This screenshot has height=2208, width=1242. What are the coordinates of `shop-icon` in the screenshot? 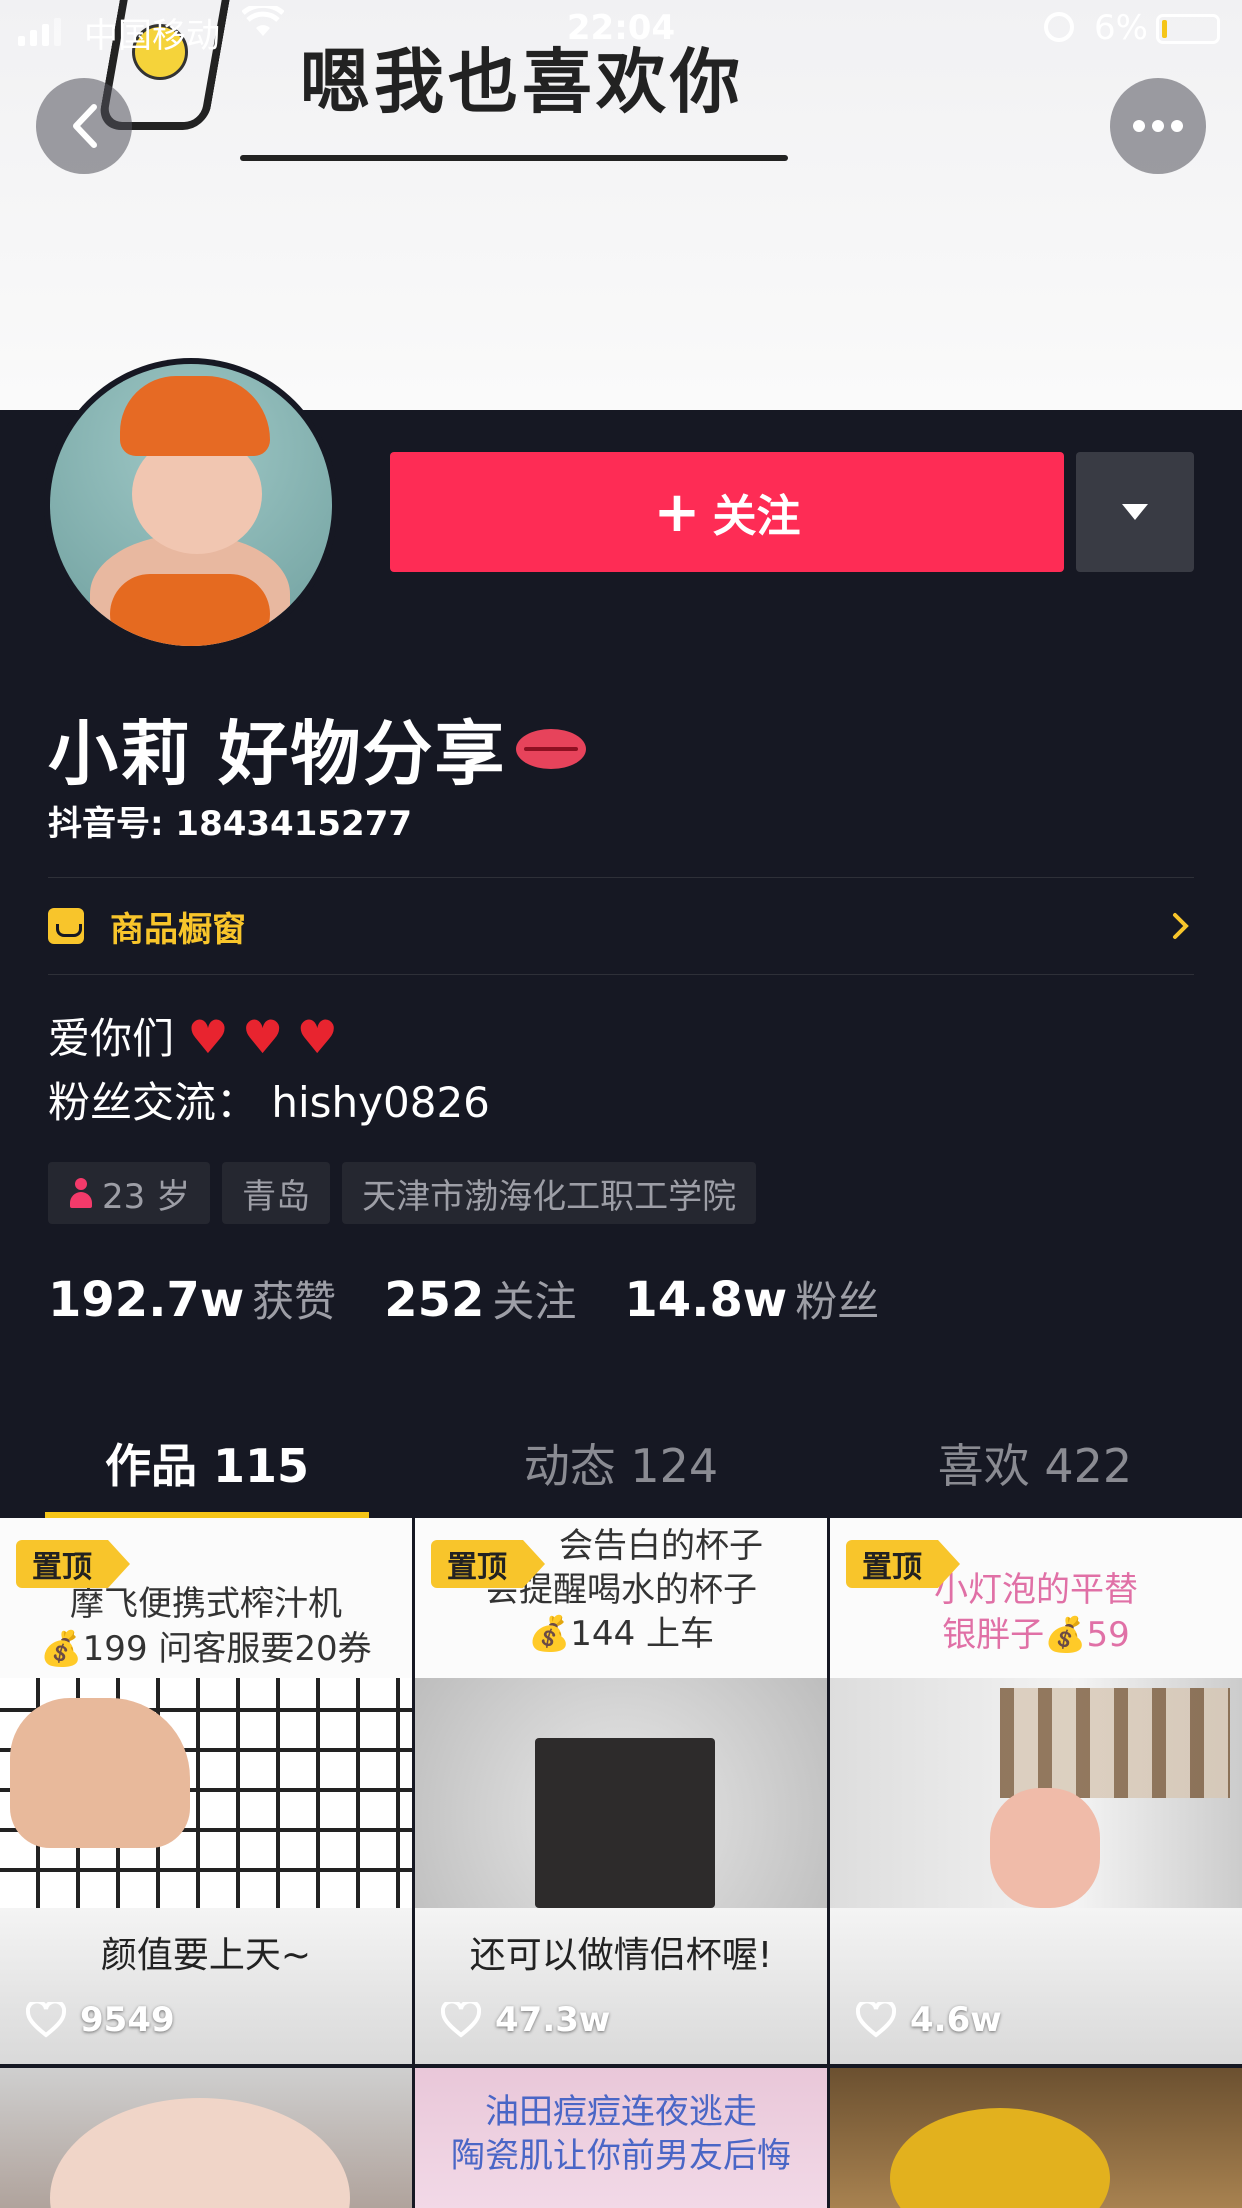 It's located at (66, 926).